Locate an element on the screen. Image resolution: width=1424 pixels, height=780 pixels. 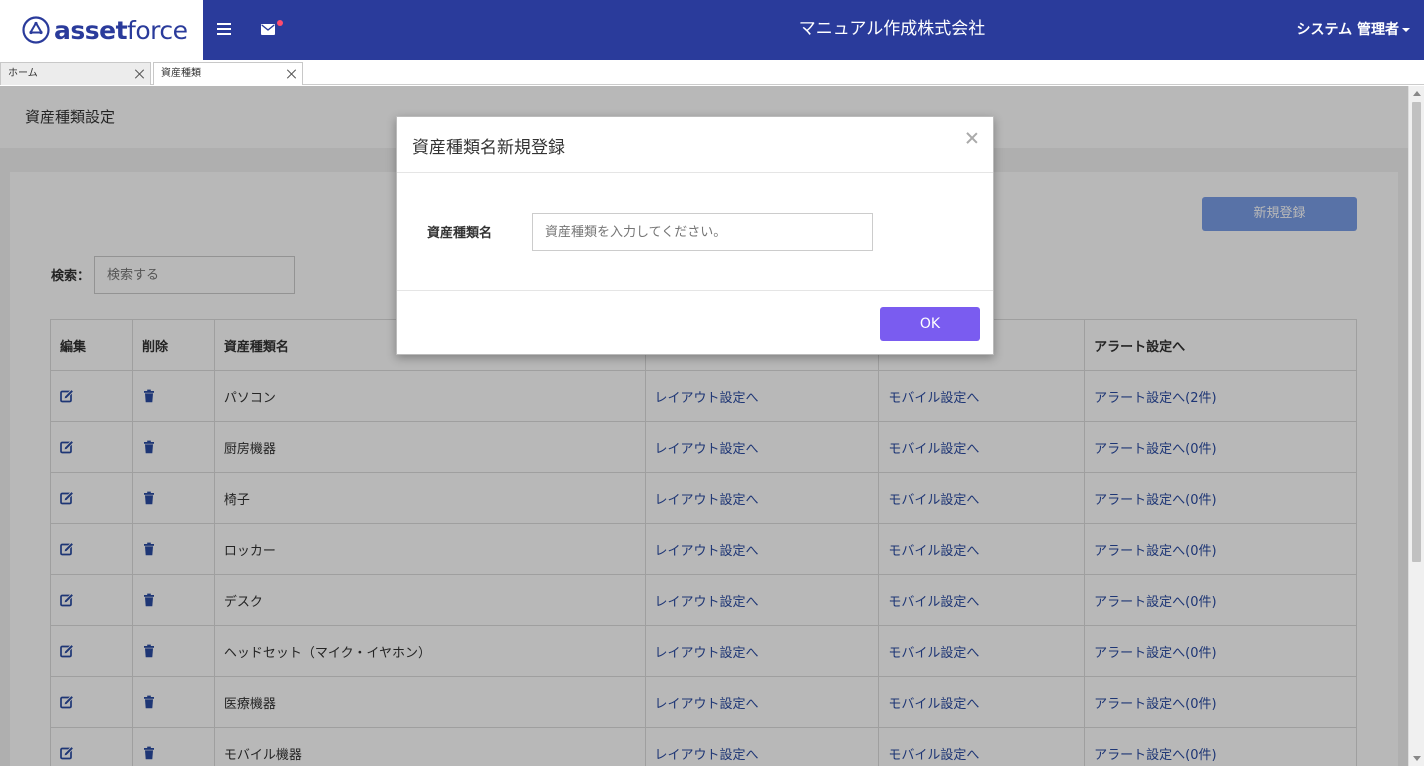
tab-home: ホーム is located at coordinates (75, 73).